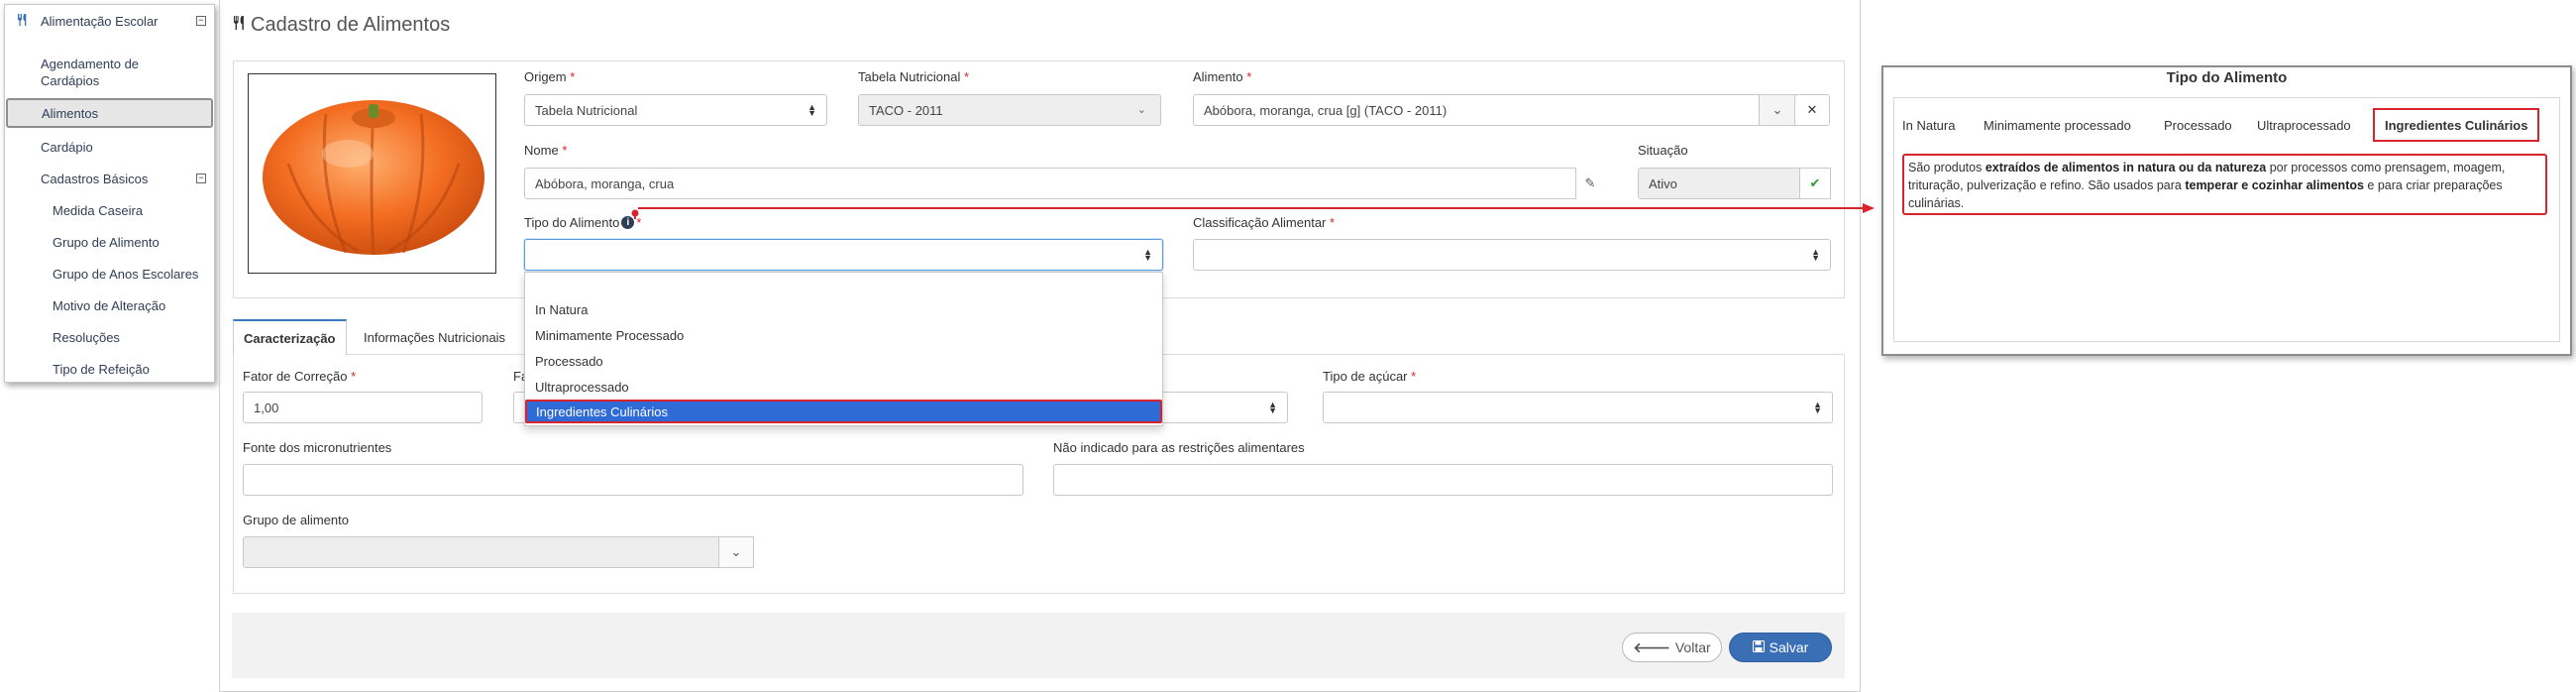 The height and width of the screenshot is (692, 2576). I want to click on sidebar-module-header: Alimentação Escolar −, so click(109, 21).